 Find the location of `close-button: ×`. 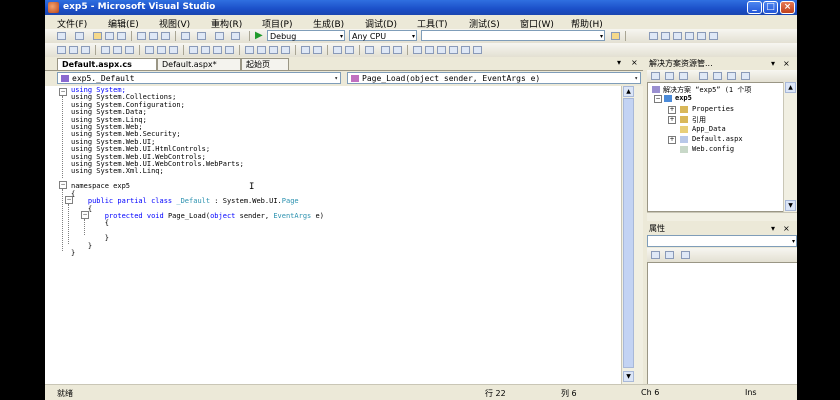

close-button: × is located at coordinates (787, 7).